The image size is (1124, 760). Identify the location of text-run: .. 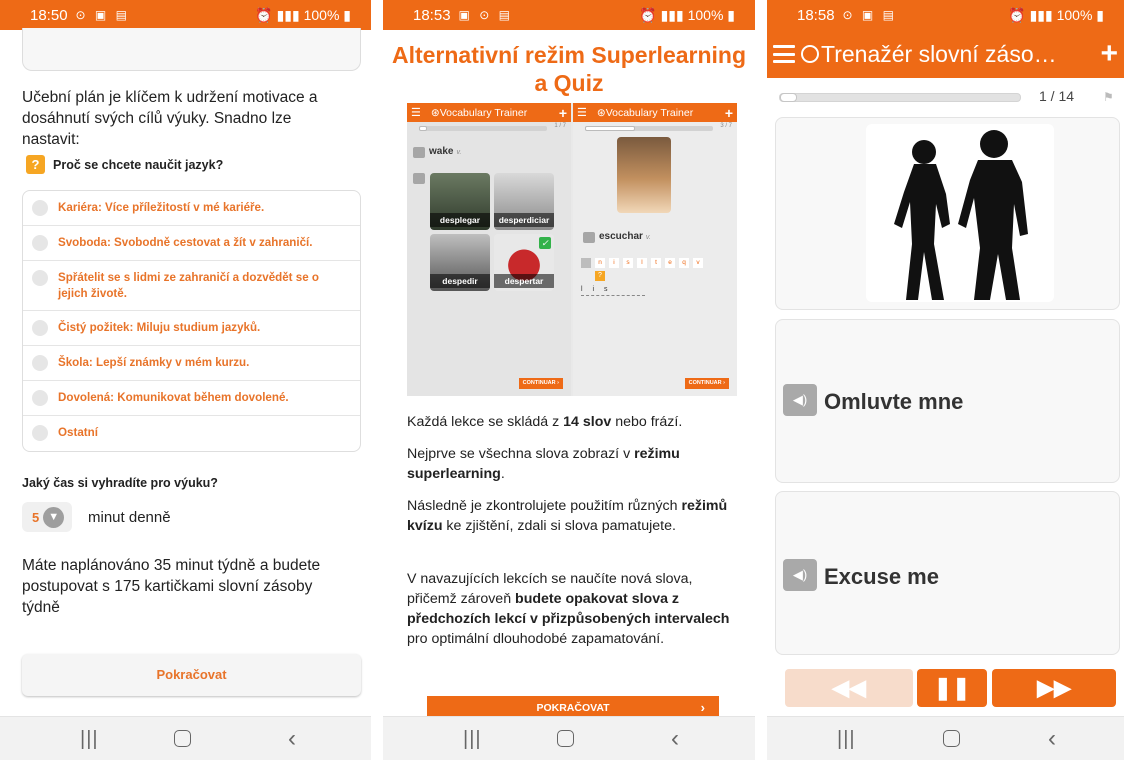
(502, 474).